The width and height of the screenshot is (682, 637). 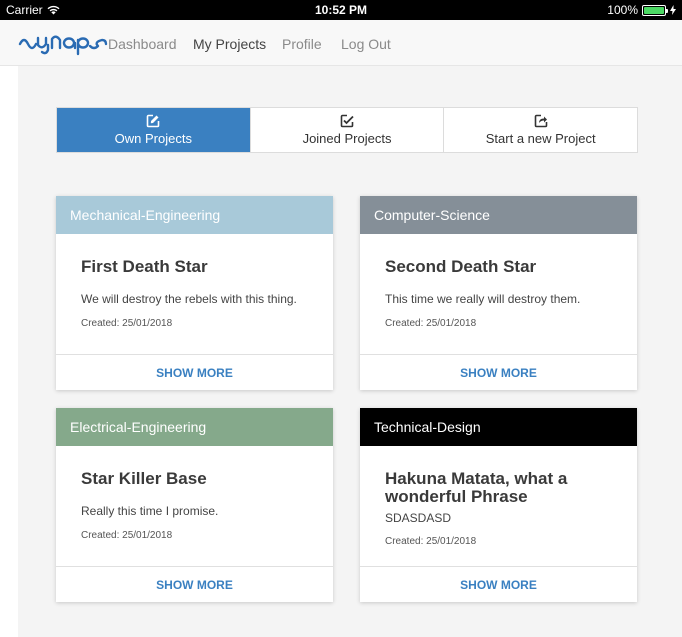 What do you see at coordinates (229, 44) in the screenshot?
I see `nav-my-projects-link: My Projects` at bounding box center [229, 44].